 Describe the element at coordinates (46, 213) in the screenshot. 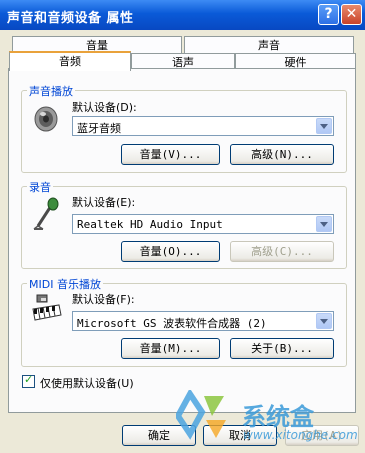

I see `microphone-icon` at that location.